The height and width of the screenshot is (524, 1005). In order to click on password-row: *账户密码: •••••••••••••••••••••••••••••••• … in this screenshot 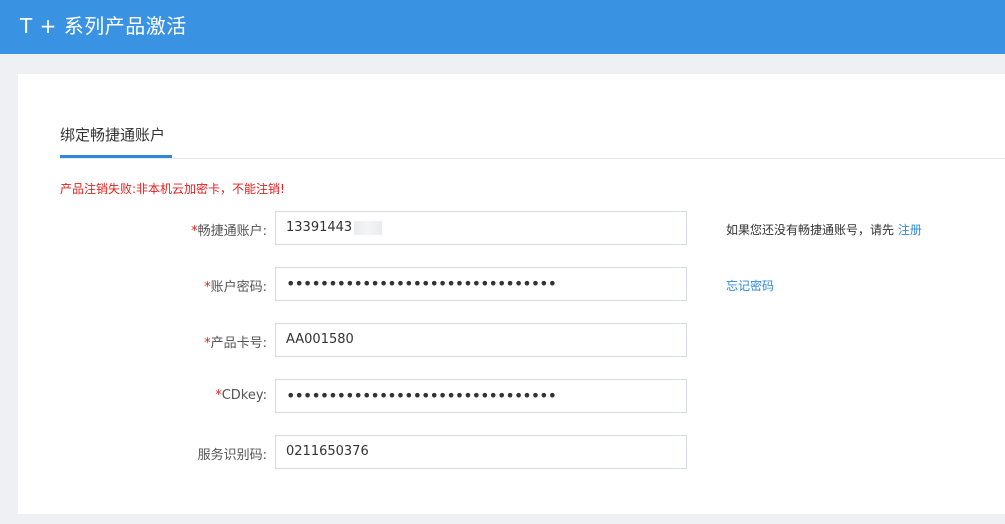, I will do `click(511, 285)`.